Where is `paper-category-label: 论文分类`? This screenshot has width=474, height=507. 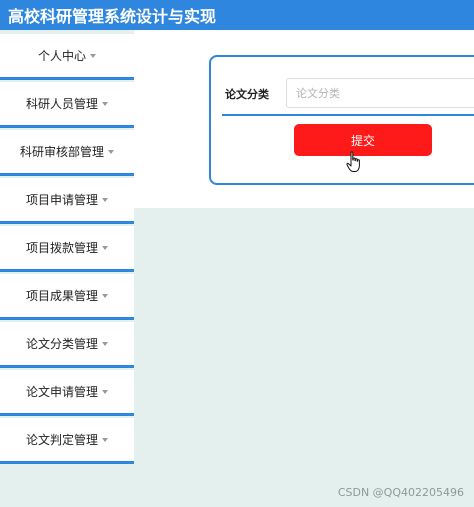
paper-category-label: 论文分类 is located at coordinates (247, 94).